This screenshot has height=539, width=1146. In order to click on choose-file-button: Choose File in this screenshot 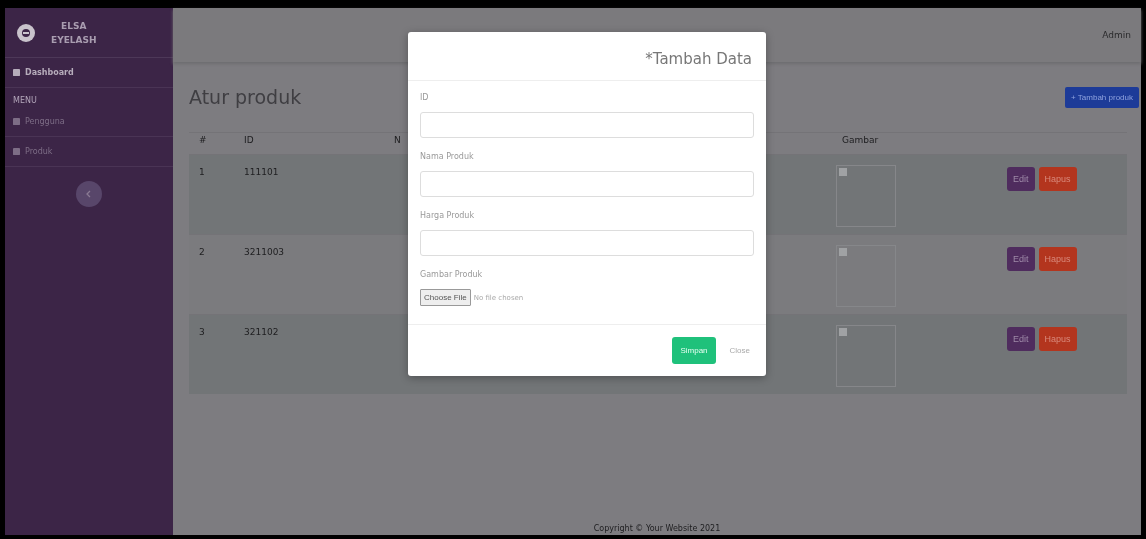, I will do `click(445, 297)`.